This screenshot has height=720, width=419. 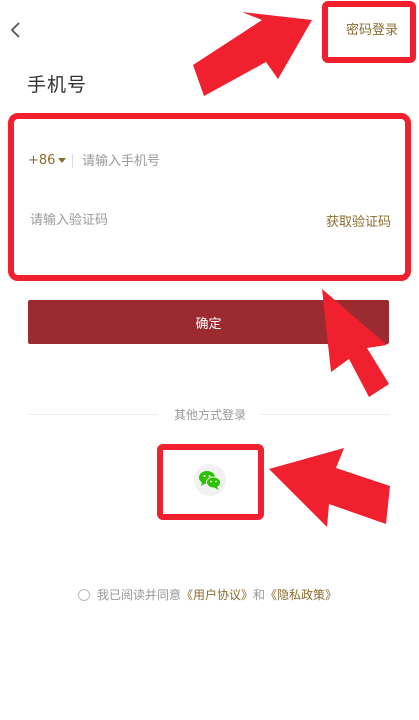 What do you see at coordinates (301, 594) in the screenshot?
I see `privacy-policy-link: 《隐私政策》` at bounding box center [301, 594].